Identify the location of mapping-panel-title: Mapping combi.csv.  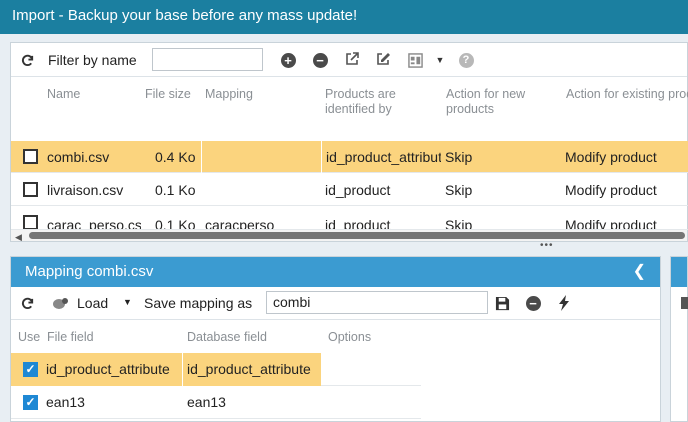
(89, 271).